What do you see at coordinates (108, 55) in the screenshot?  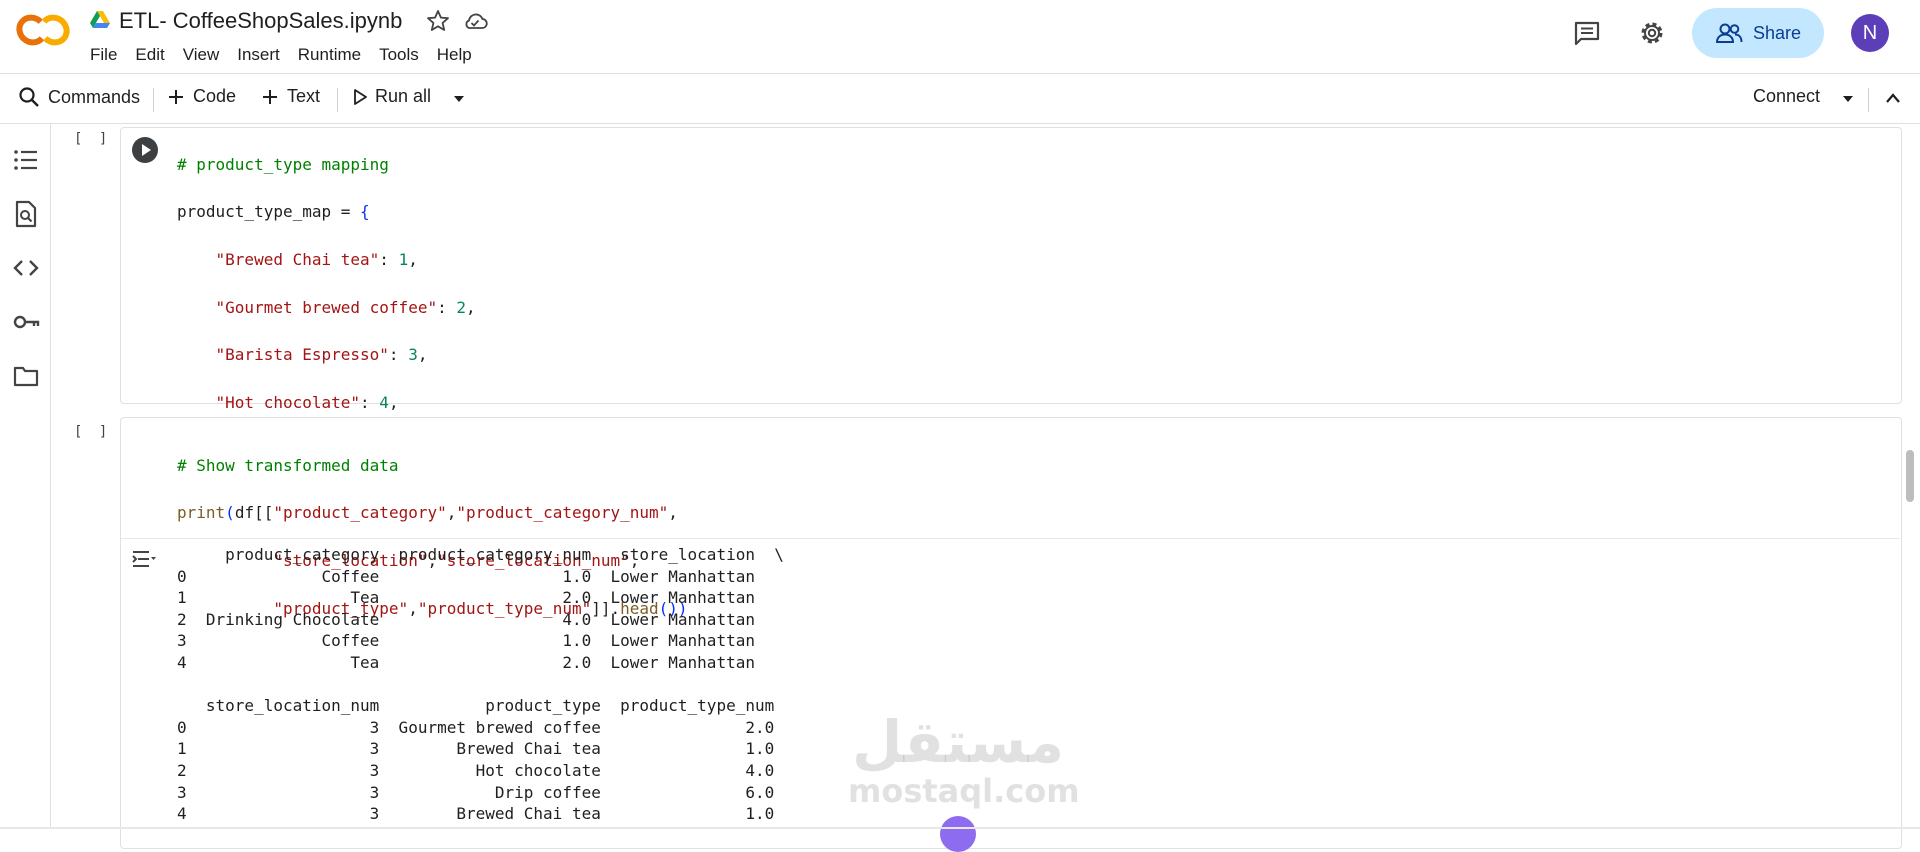 I see `menu-file: File` at bounding box center [108, 55].